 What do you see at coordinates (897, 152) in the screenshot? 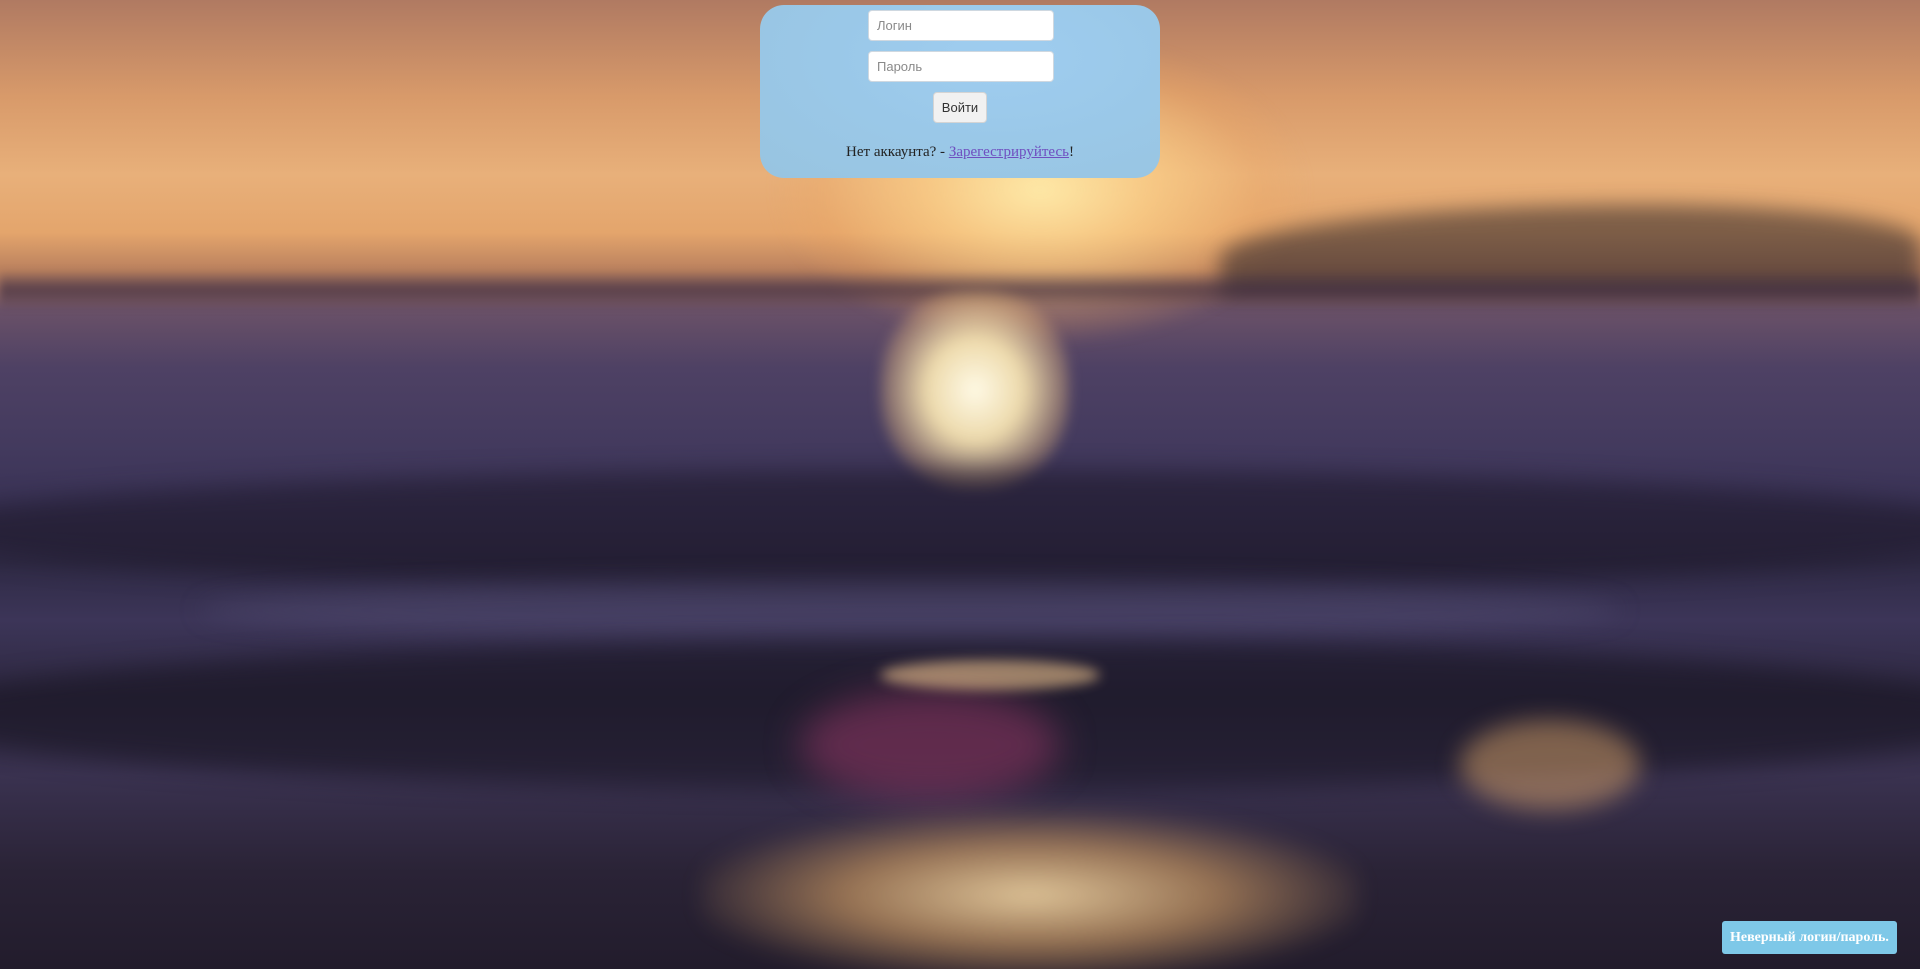
I see `register-prompt-text: Нет аккаунта? -` at bounding box center [897, 152].